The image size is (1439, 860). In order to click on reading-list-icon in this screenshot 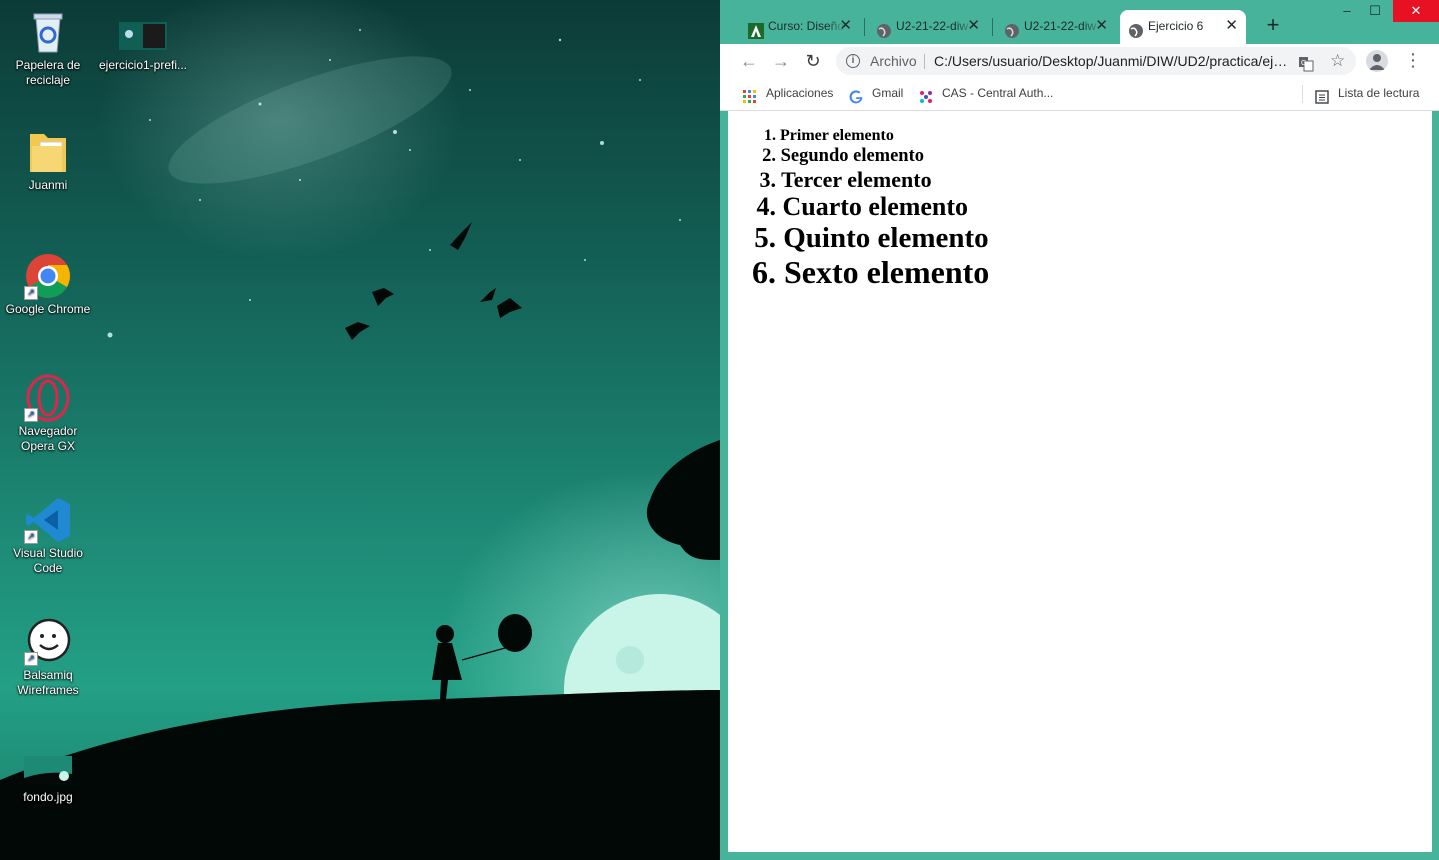, I will do `click(1322, 95)`.